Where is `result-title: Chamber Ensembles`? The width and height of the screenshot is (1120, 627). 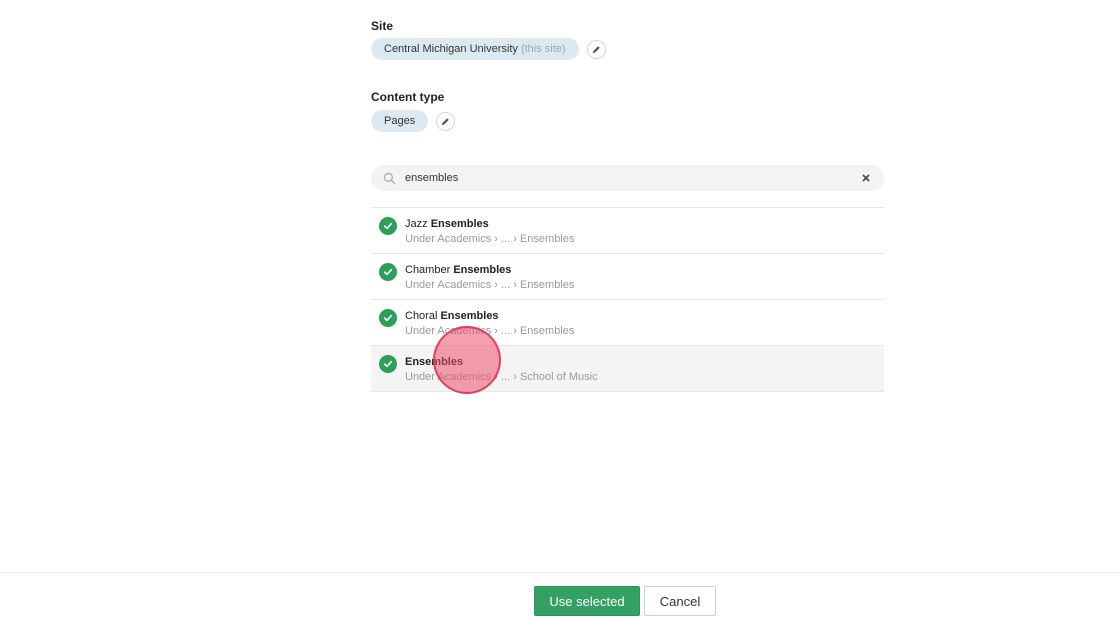
result-title: Chamber Ensembles is located at coordinates (458, 270).